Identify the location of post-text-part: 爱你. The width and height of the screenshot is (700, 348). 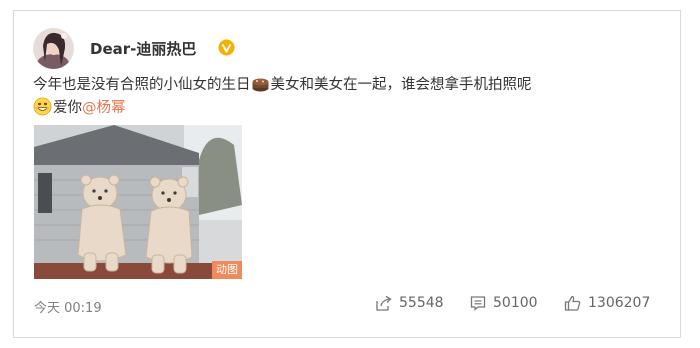
(67, 108).